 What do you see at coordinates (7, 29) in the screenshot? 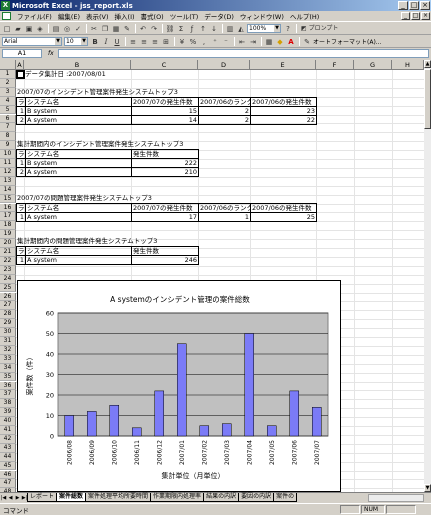
I see `new-icon: □` at bounding box center [7, 29].